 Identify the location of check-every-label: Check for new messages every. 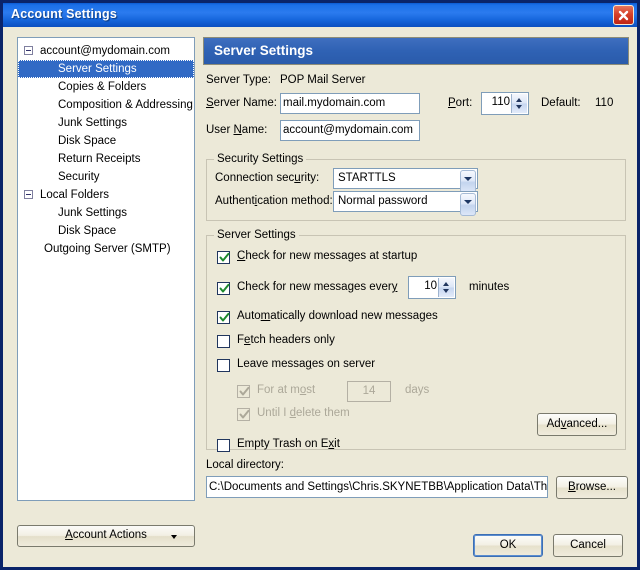
(317, 287).